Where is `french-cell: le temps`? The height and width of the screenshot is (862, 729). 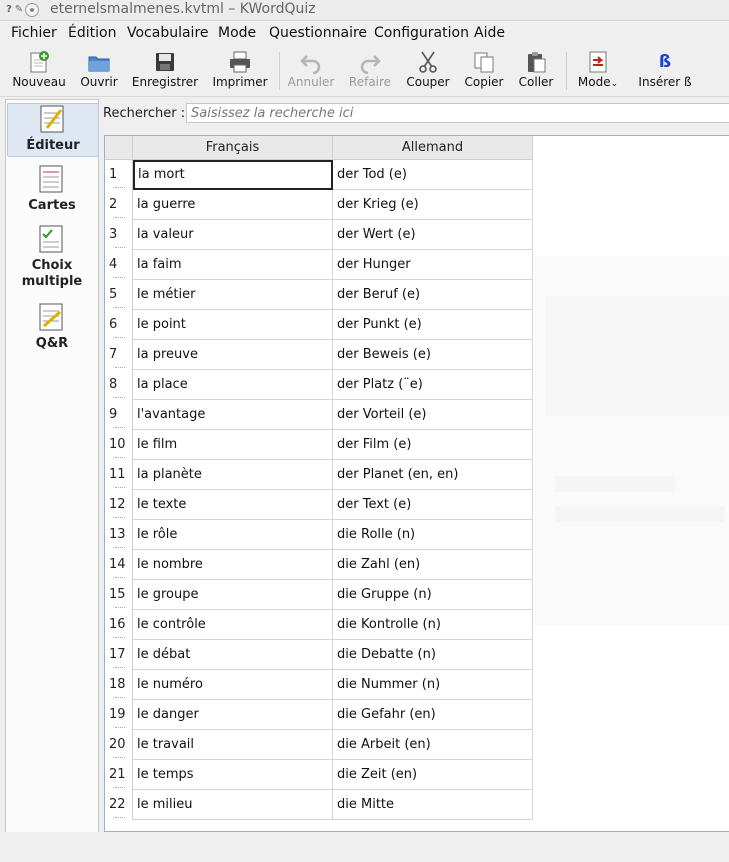
french-cell: le temps is located at coordinates (233, 775).